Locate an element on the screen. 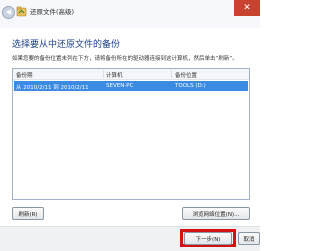 This screenshot has width=320, height=251. cancel-button-label: 取消 is located at coordinates (249, 239).